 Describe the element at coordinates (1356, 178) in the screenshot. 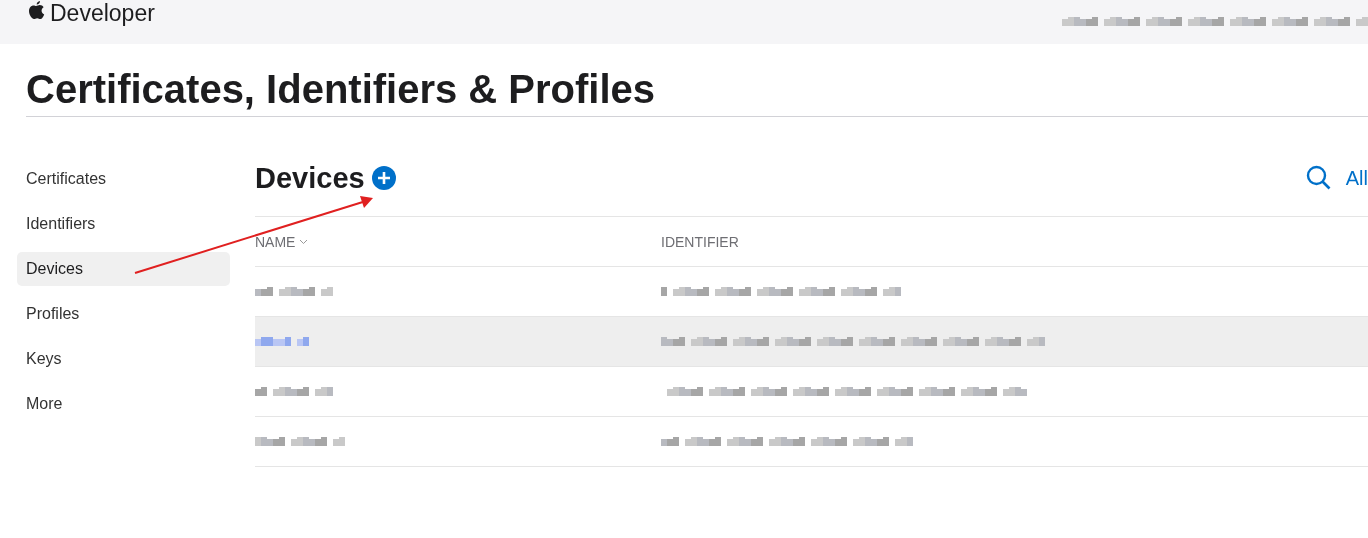

I see `filter-link: All` at that location.